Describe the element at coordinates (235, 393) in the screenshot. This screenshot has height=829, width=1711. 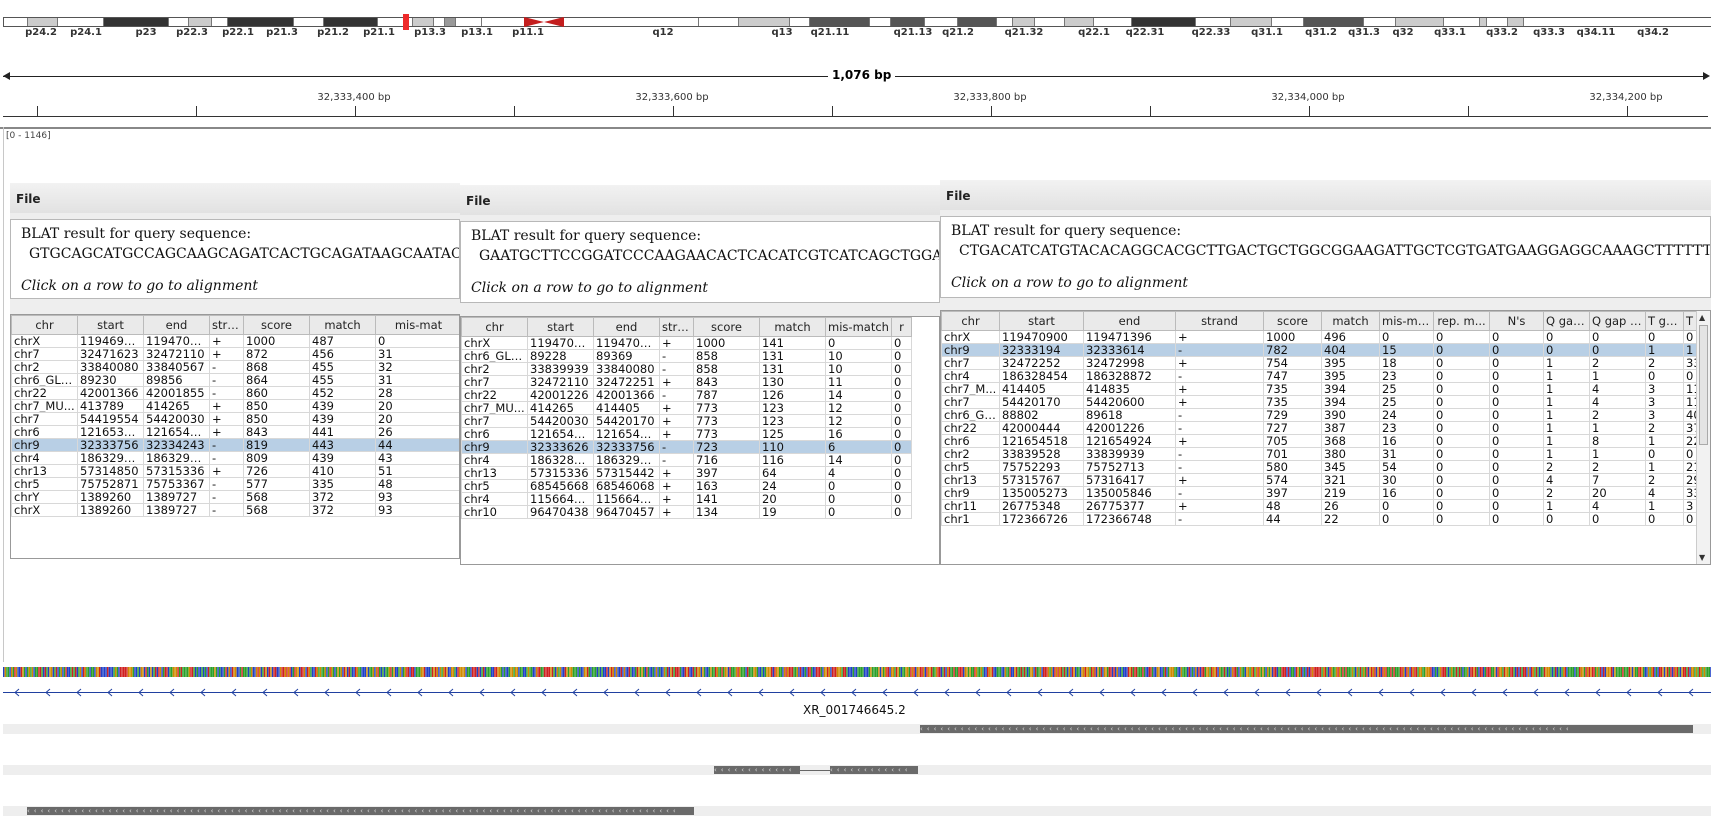
I see `table-row: chr22 42001366 42001855-860 452 28` at that location.